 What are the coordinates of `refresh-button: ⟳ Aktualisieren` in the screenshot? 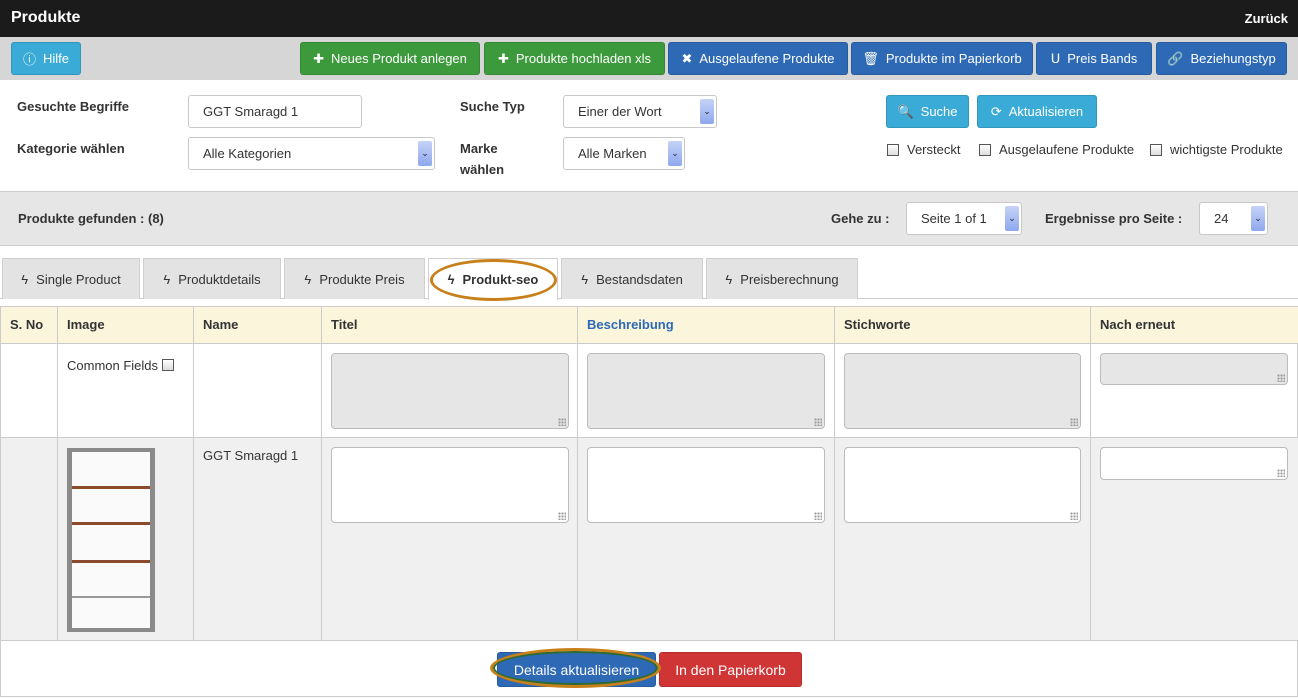 It's located at (1037, 111).